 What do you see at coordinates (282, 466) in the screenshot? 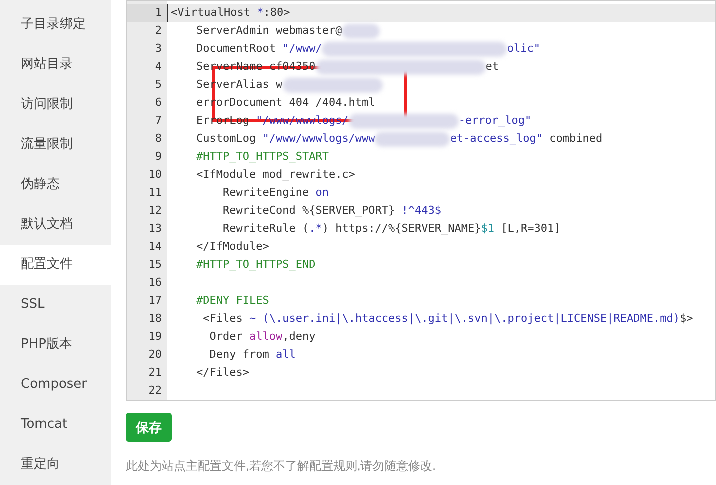
I see `config-note: 此处为站点主配置文件,若您不了解配置规则,请勿随意修改.` at bounding box center [282, 466].